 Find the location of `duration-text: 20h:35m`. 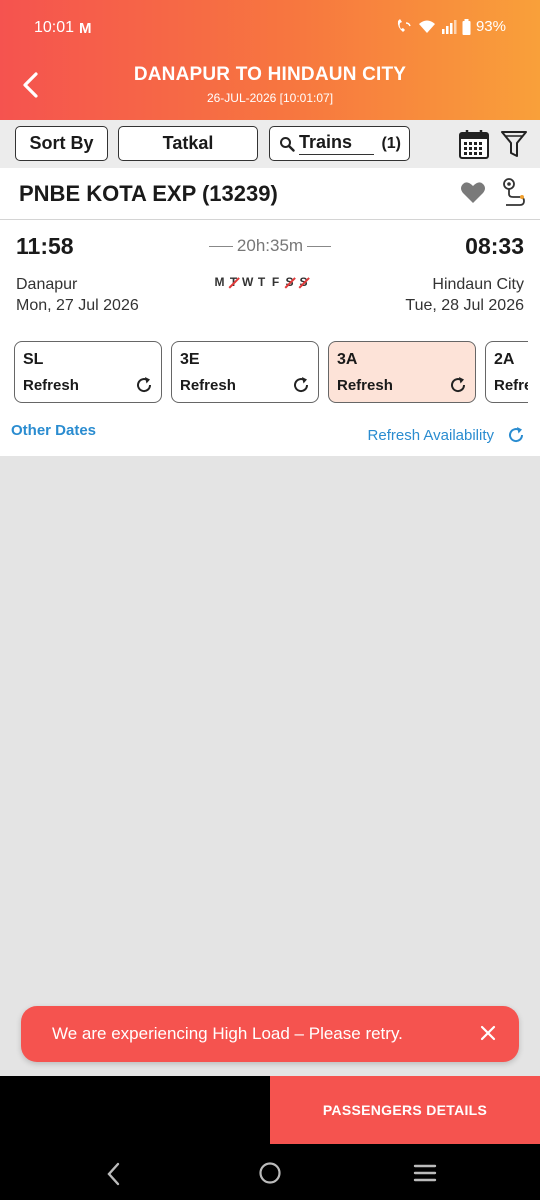

duration-text: 20h:35m is located at coordinates (270, 245).